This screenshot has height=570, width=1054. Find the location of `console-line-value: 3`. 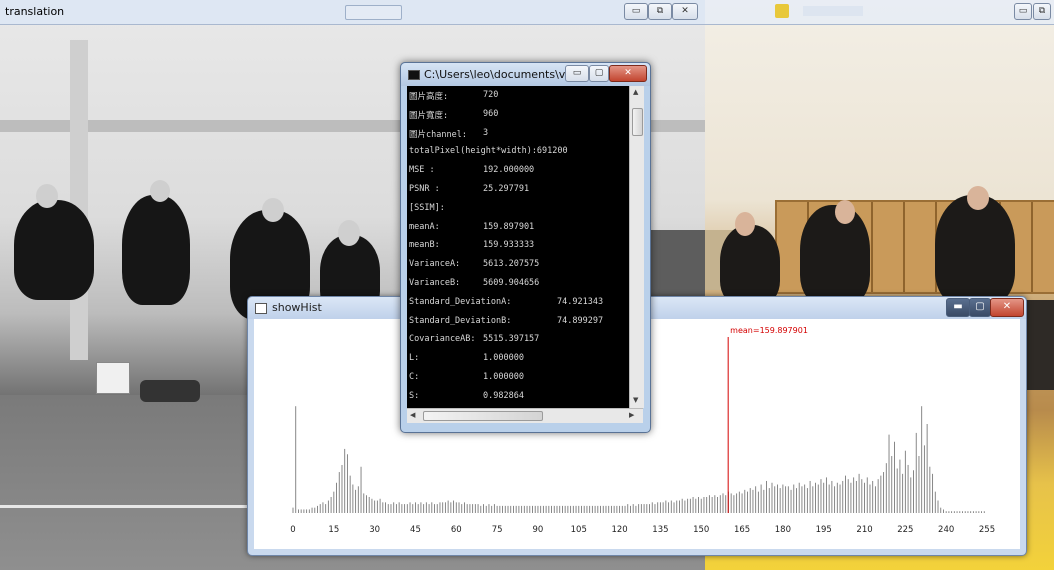

console-line-value: 3 is located at coordinates (486, 132).